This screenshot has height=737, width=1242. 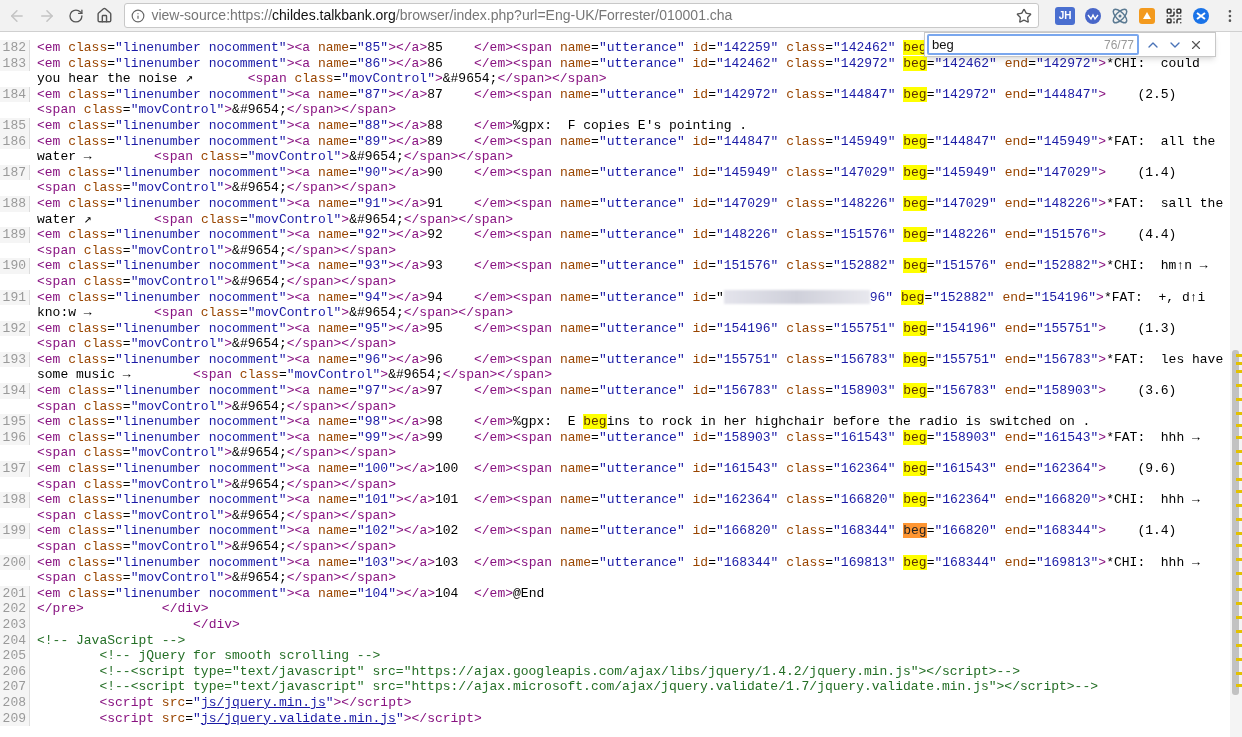 What do you see at coordinates (15, 531) in the screenshot?
I see `line-number: 199` at bounding box center [15, 531].